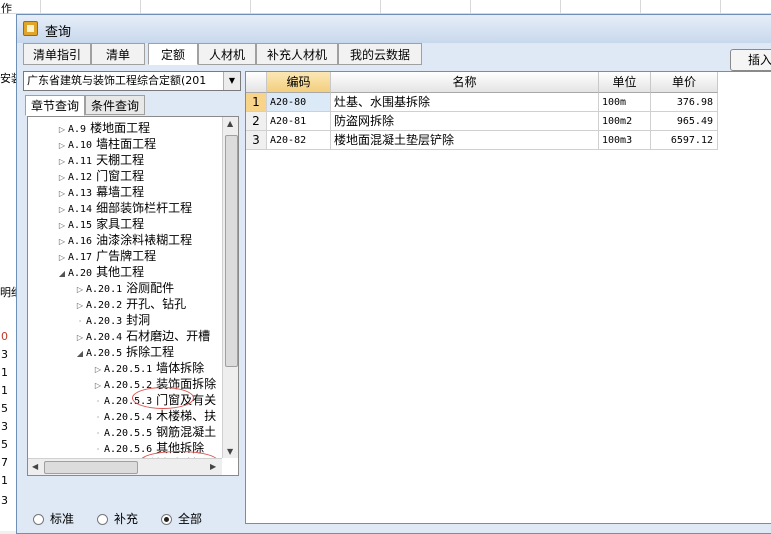 This screenshot has height=534, width=771. What do you see at coordinates (256, 121) in the screenshot?
I see `table-cell-no: 2` at bounding box center [256, 121].